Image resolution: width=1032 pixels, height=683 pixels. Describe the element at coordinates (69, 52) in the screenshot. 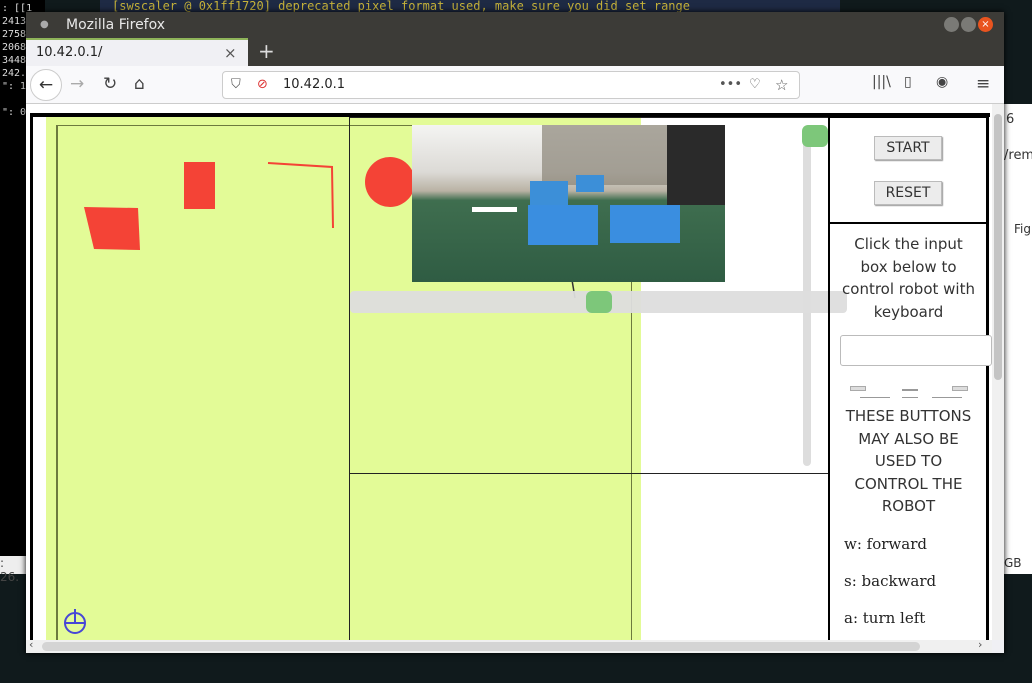

I see `tab-label: 10.42.0.1/` at that location.